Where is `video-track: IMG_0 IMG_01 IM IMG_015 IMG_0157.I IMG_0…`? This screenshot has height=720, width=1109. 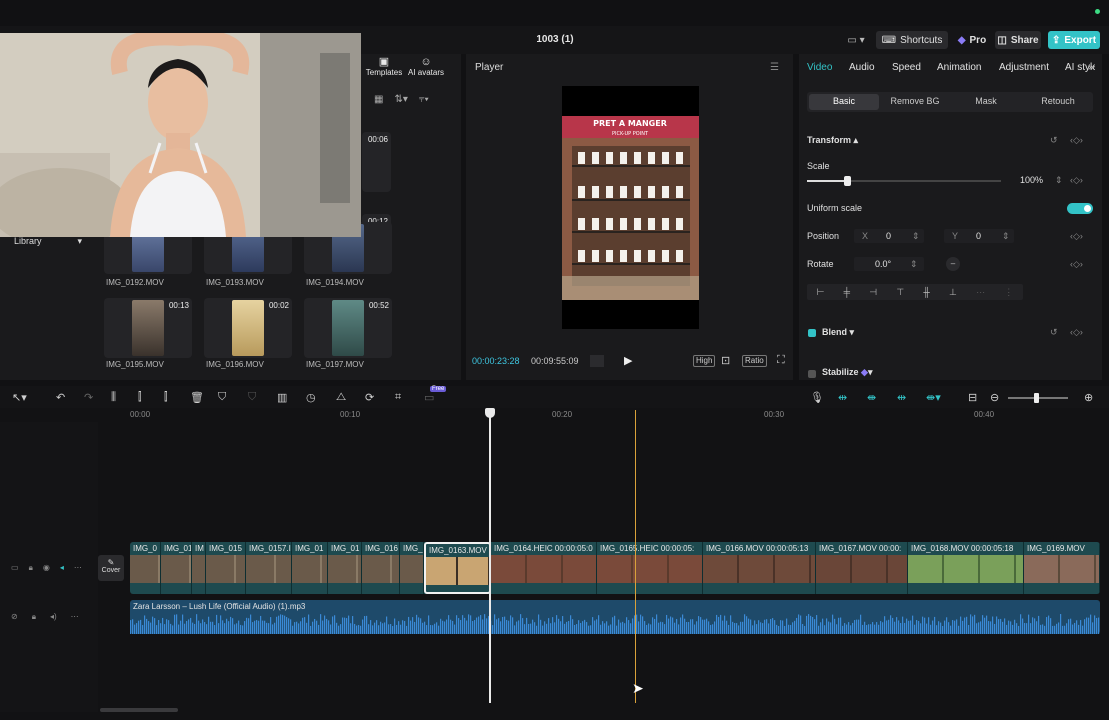
video-track: IMG_0 IMG_01 IM IMG_015 IMG_0157.I IMG_0… is located at coordinates (615, 568).